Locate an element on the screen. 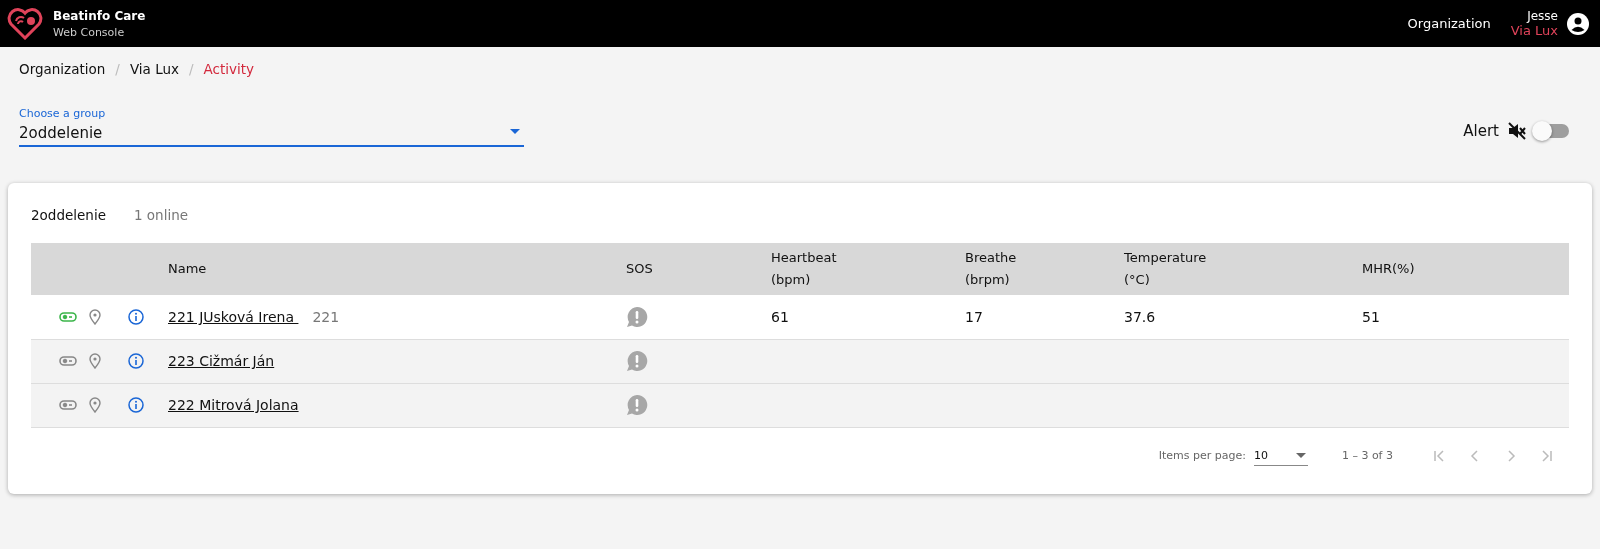 The width and height of the screenshot is (1600, 549). heart-logo-icon is located at coordinates (25, 23).